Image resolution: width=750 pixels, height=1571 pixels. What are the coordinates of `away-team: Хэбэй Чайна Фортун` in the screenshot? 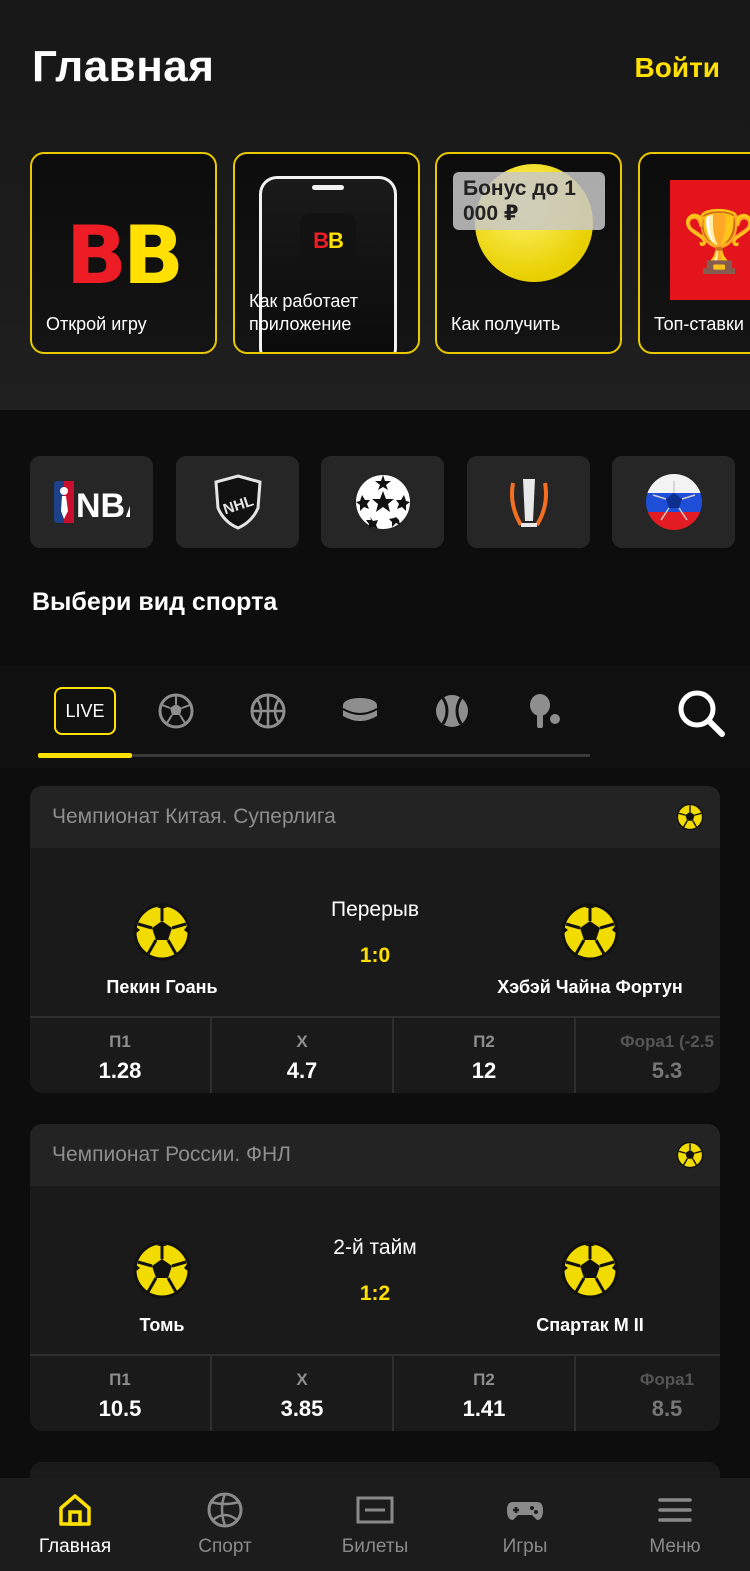 It's located at (590, 950).